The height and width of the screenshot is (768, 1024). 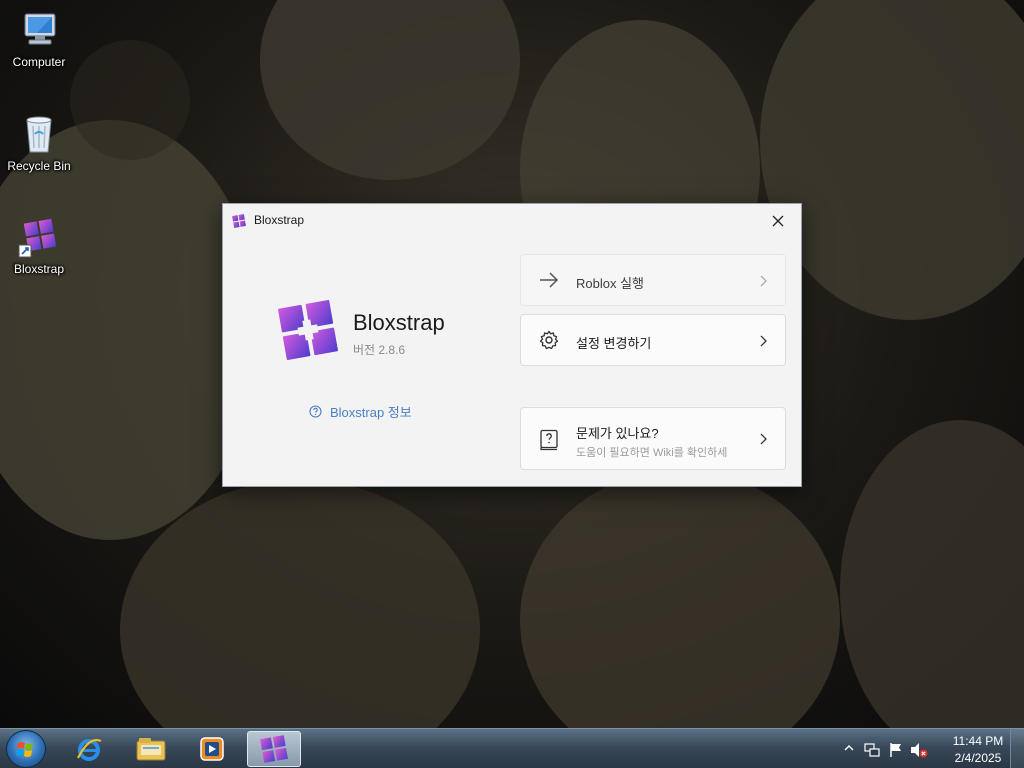 I want to click on change-settings-button: 설정 변경하기, so click(x=653, y=340).